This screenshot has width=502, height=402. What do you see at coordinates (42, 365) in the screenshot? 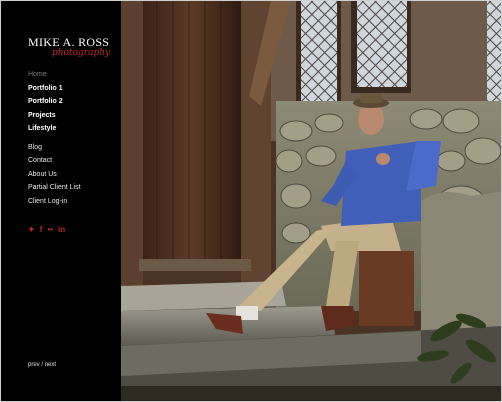
I see `slideshow-pager: prev / next` at bounding box center [42, 365].